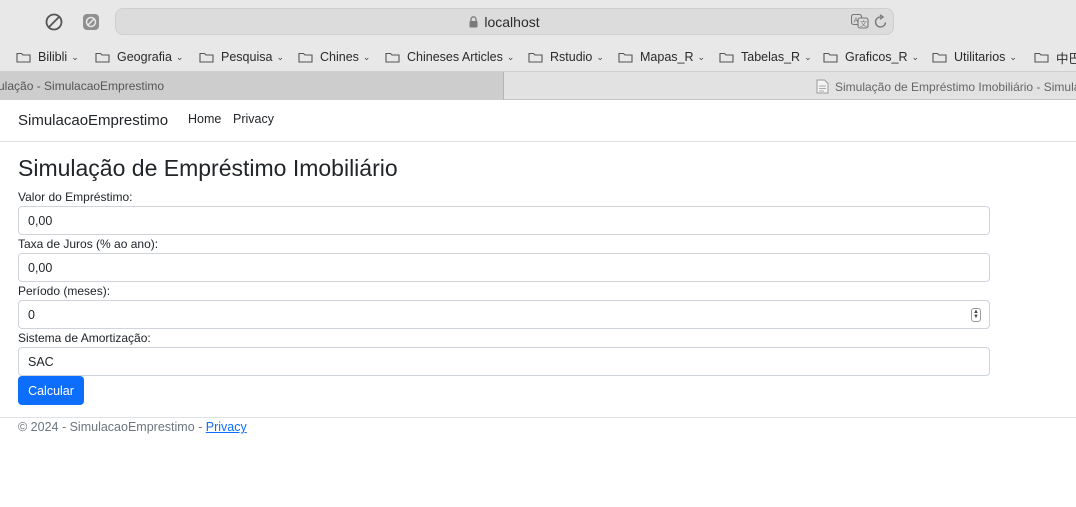  I want to click on bookmark-folder: Mapas_R ⌄, so click(661, 57).